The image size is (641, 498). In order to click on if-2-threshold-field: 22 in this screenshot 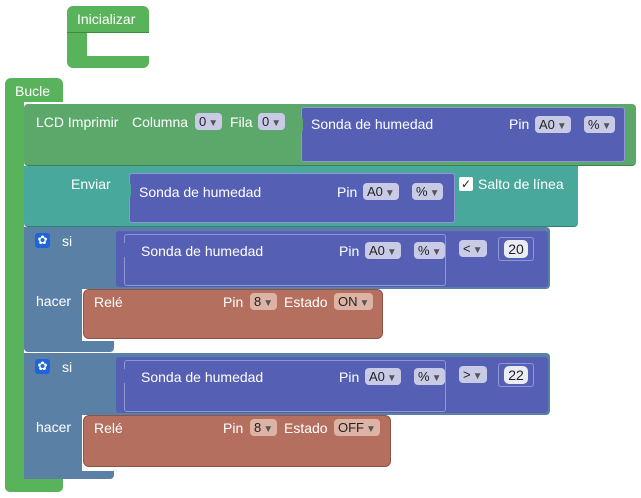, I will do `click(516, 375)`.